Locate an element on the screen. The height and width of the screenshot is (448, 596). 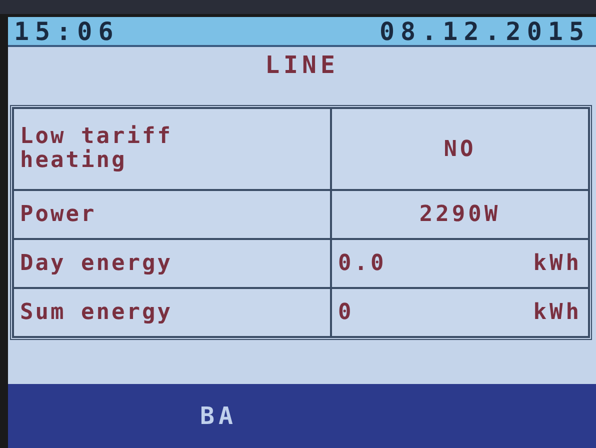
back-button: BA is located at coordinates (218, 416).